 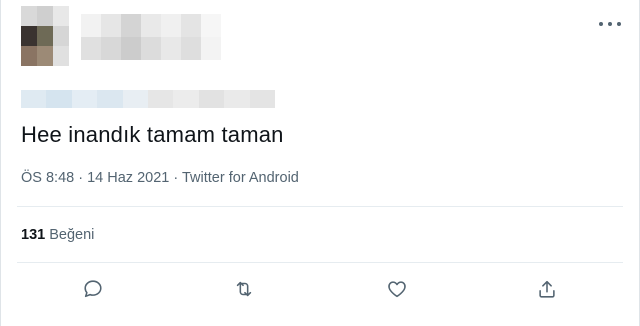 What do you see at coordinates (45, 37) in the screenshot?
I see `avatar` at bounding box center [45, 37].